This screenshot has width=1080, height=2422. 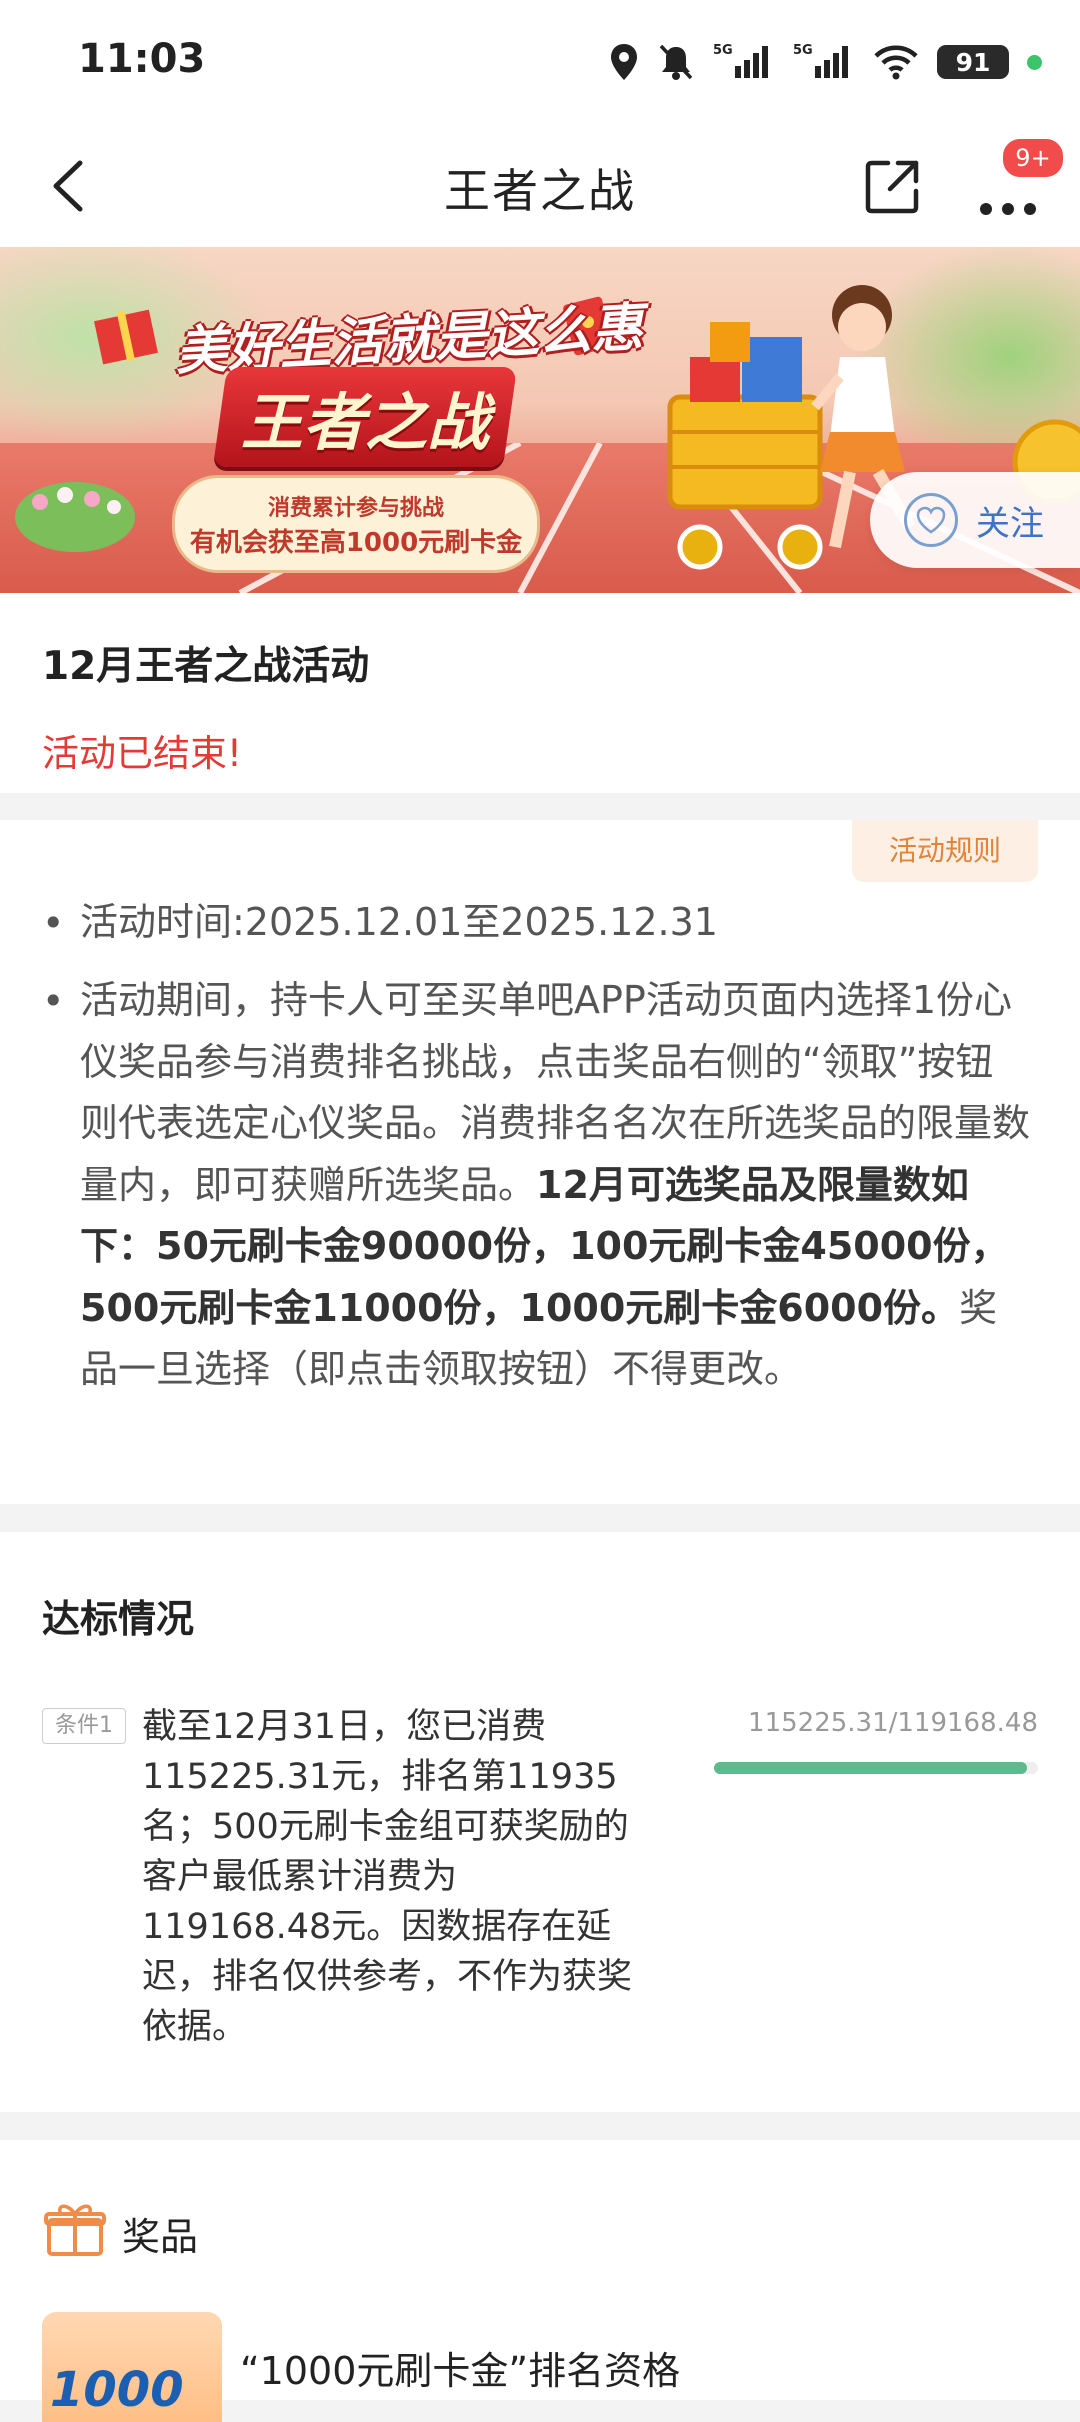 What do you see at coordinates (945, 851) in the screenshot?
I see `rules-tab-button: 活动规则` at bounding box center [945, 851].